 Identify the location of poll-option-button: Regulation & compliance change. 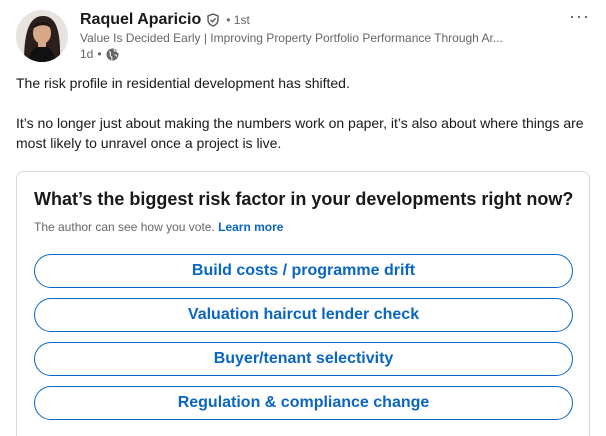
(303, 403).